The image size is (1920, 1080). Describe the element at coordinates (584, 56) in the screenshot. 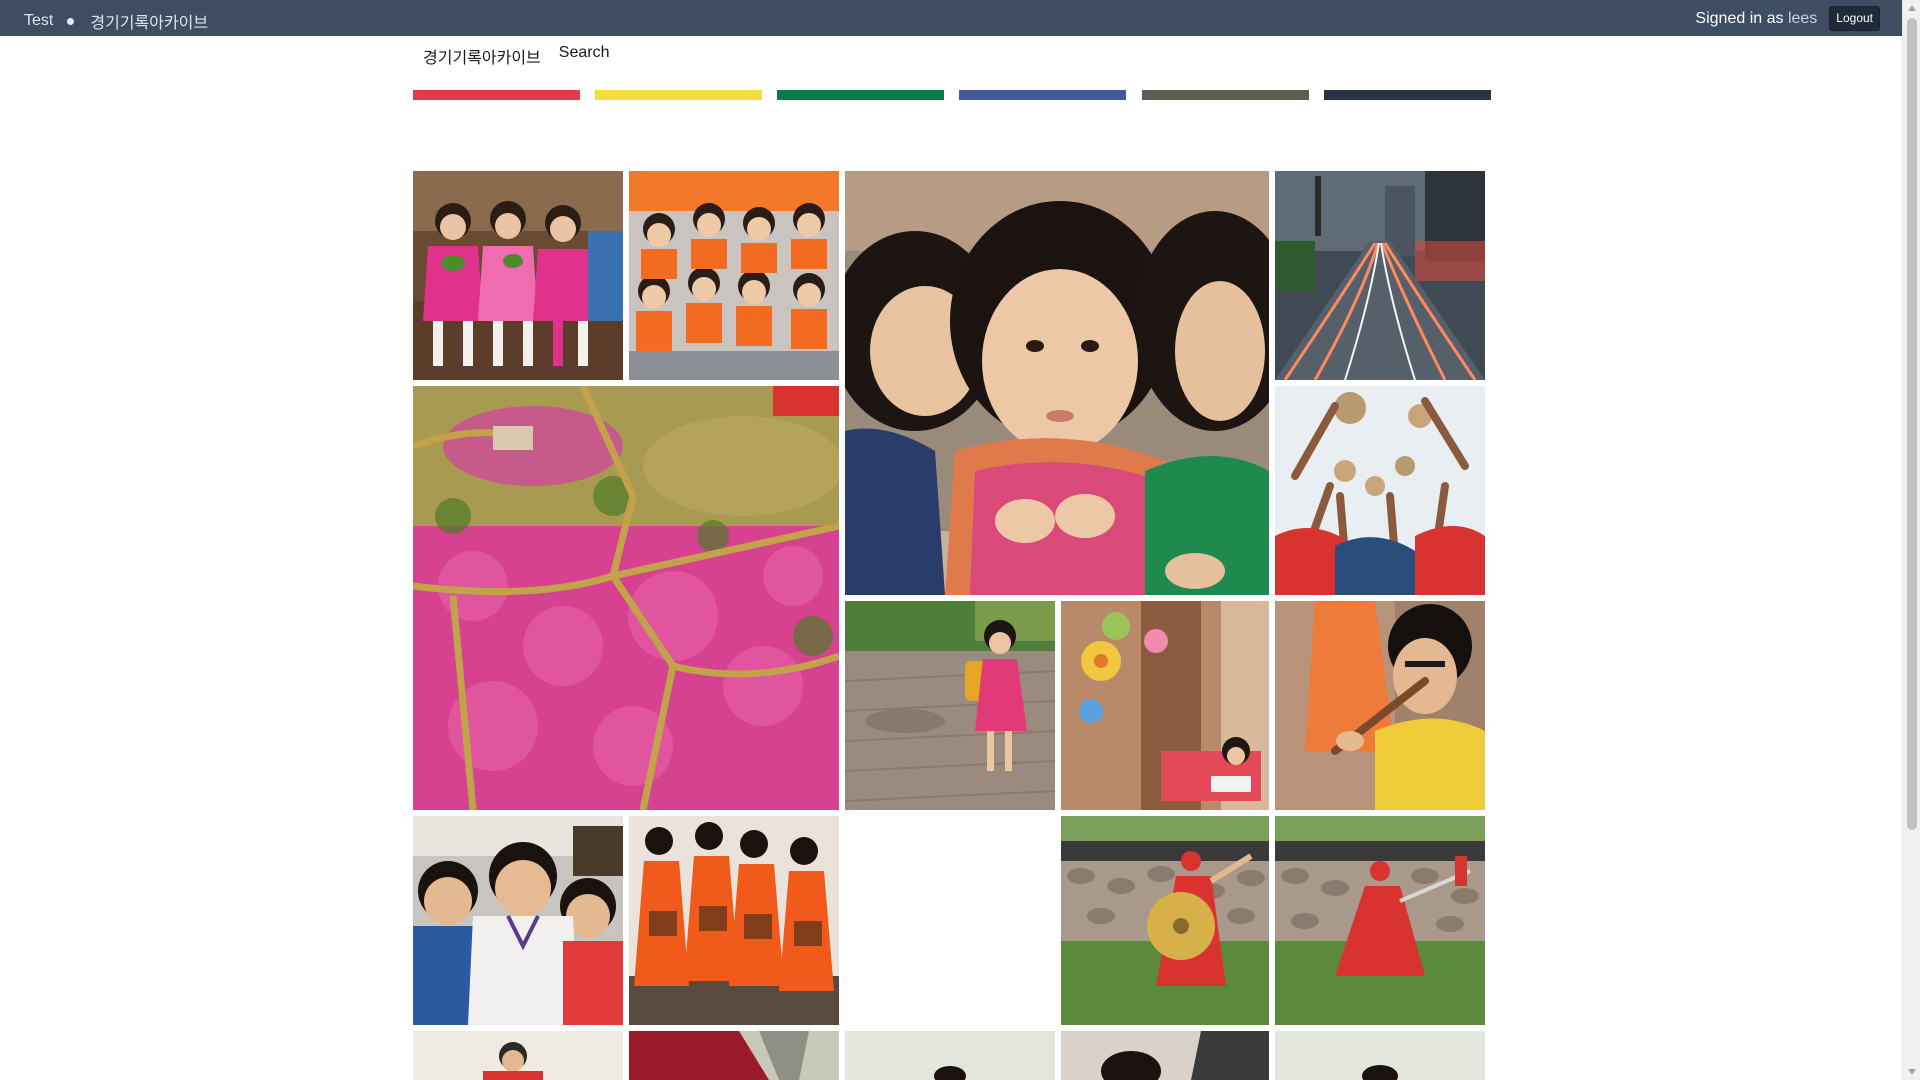

I see `nav-search-link: Search` at that location.